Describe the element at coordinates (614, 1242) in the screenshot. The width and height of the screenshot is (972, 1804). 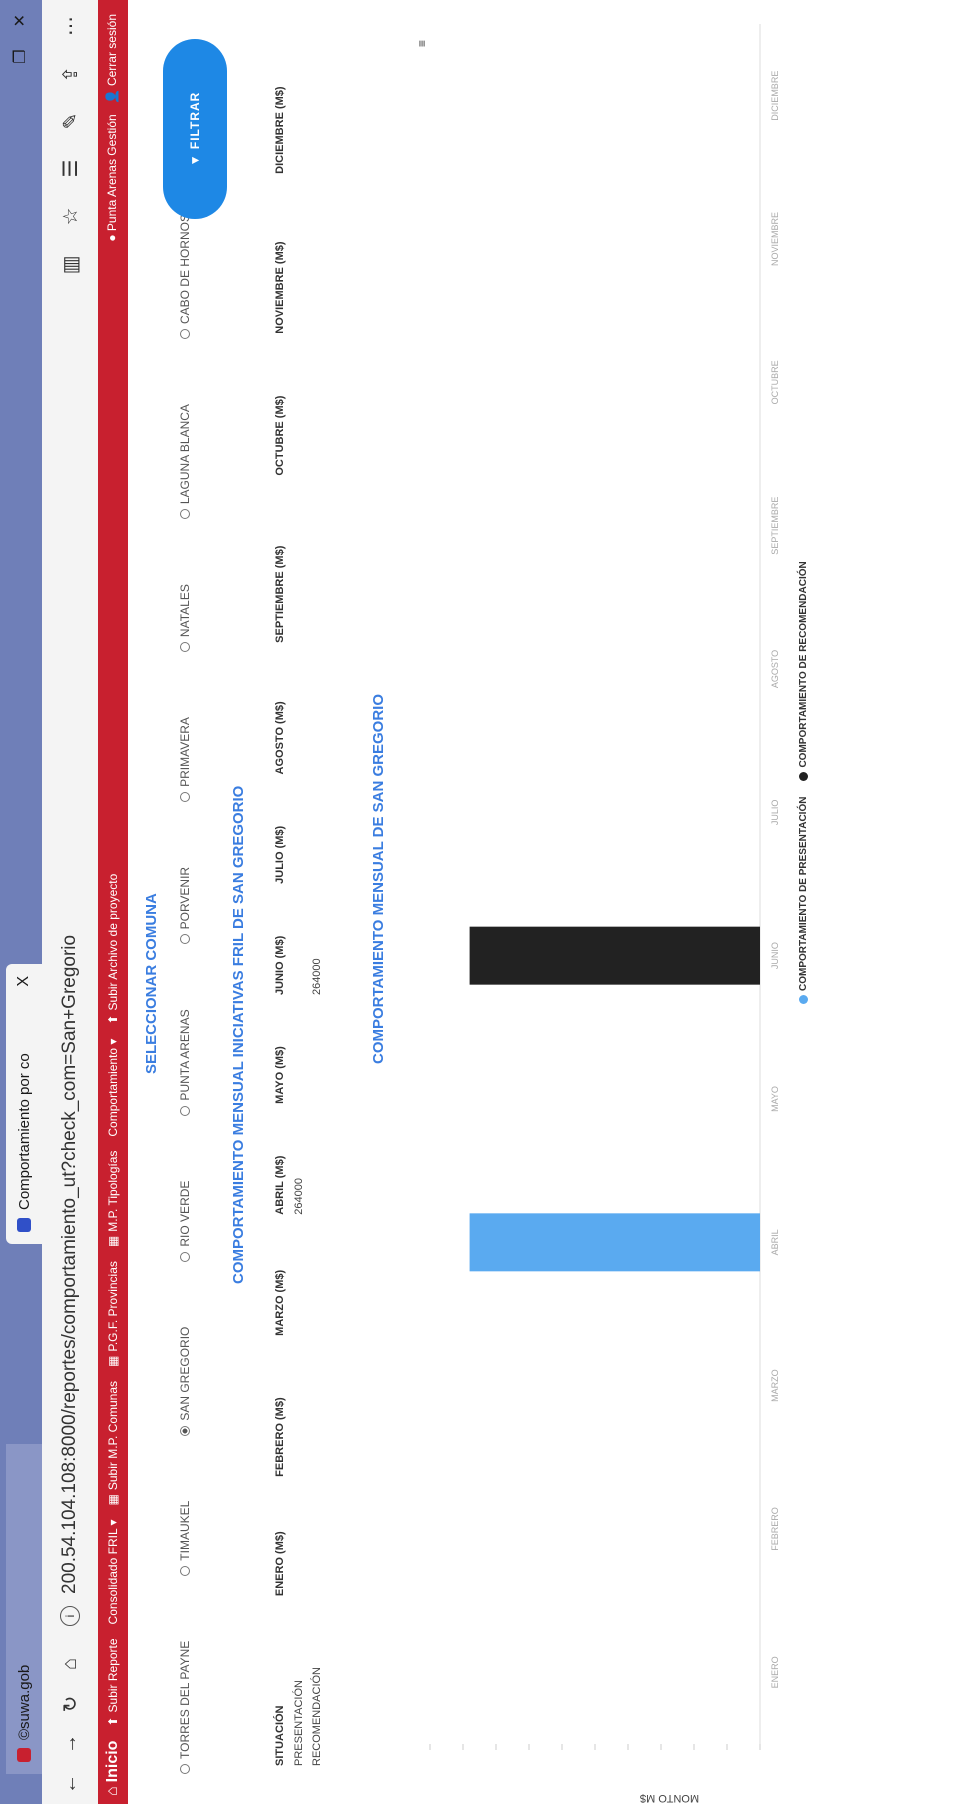
I see `bar-presentacion-abril` at that location.